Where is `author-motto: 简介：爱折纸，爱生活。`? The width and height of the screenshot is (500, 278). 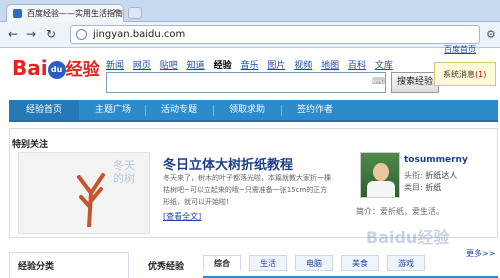 author-motto: 简介：爱折纸，爱生活。 is located at coordinates (400, 211).